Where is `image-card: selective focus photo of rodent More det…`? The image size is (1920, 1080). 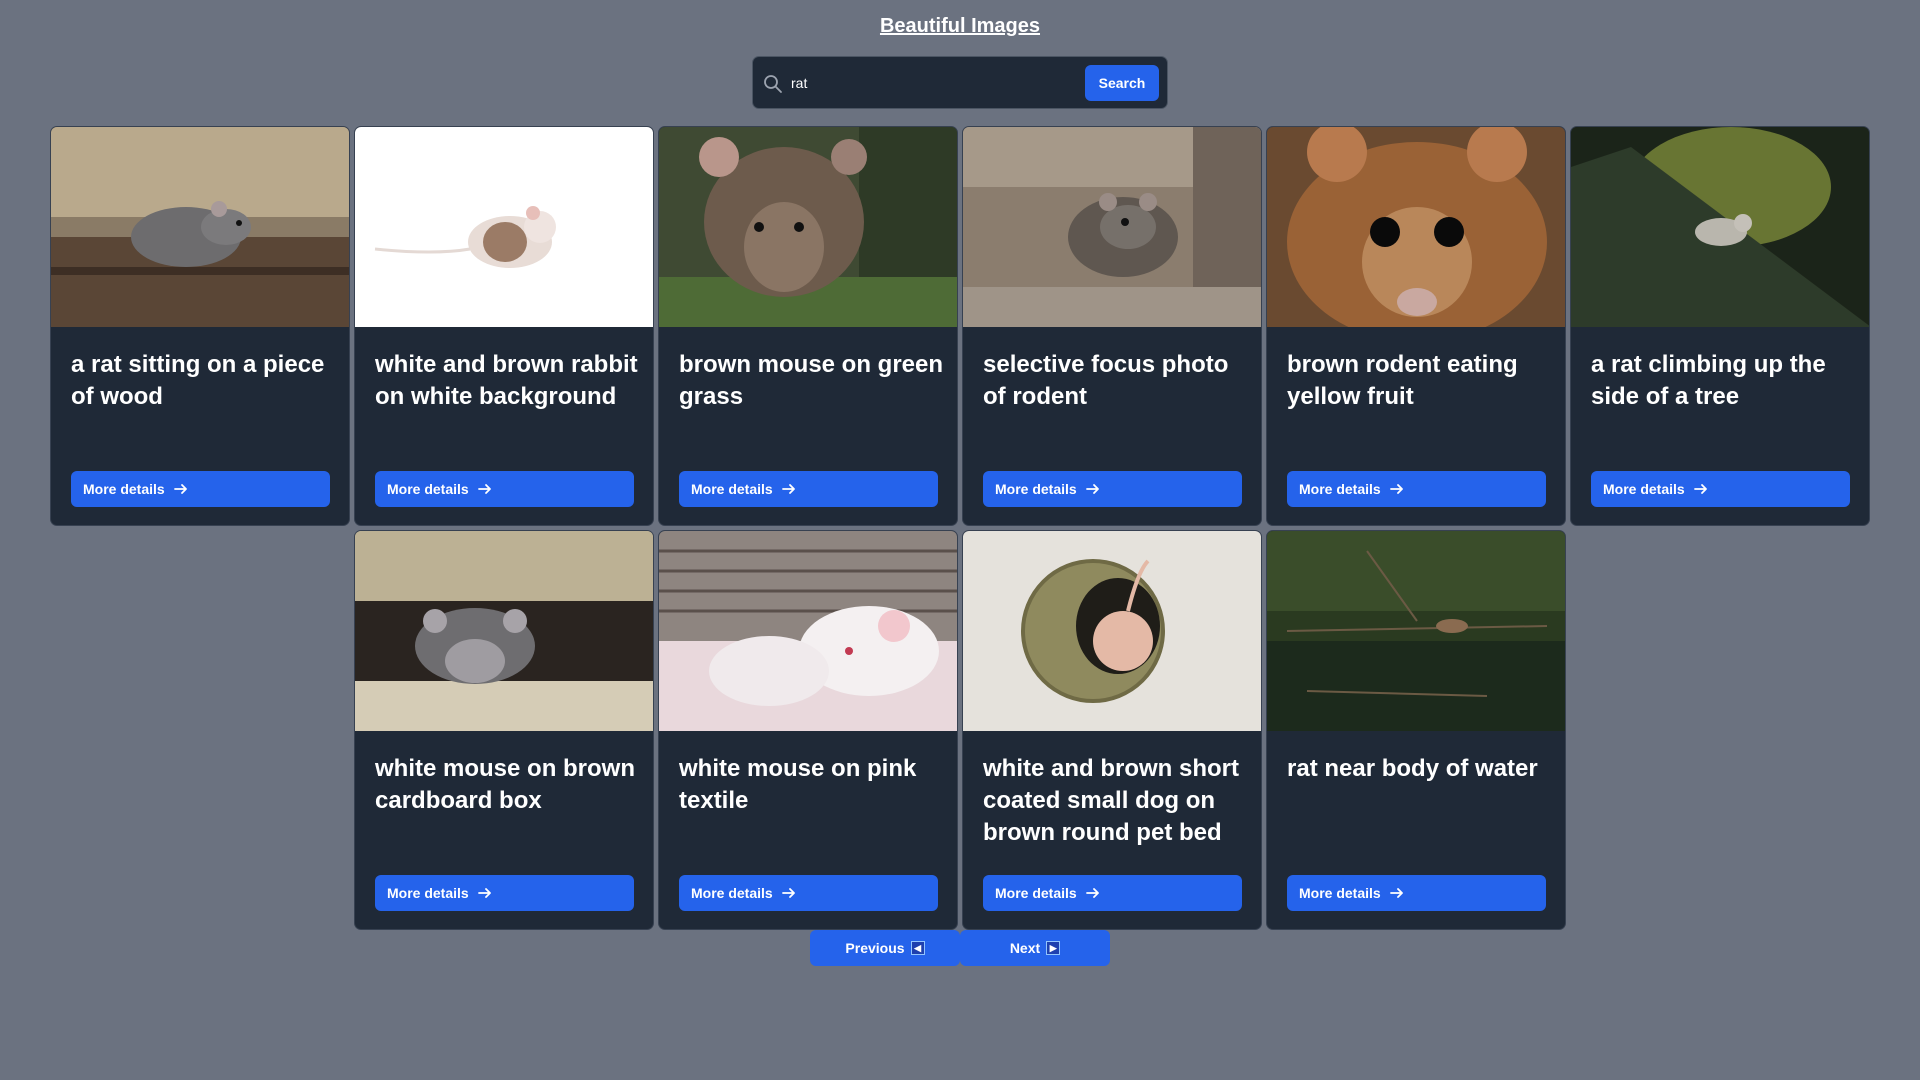
image-card: selective focus photo of rodent More det… is located at coordinates (1112, 326).